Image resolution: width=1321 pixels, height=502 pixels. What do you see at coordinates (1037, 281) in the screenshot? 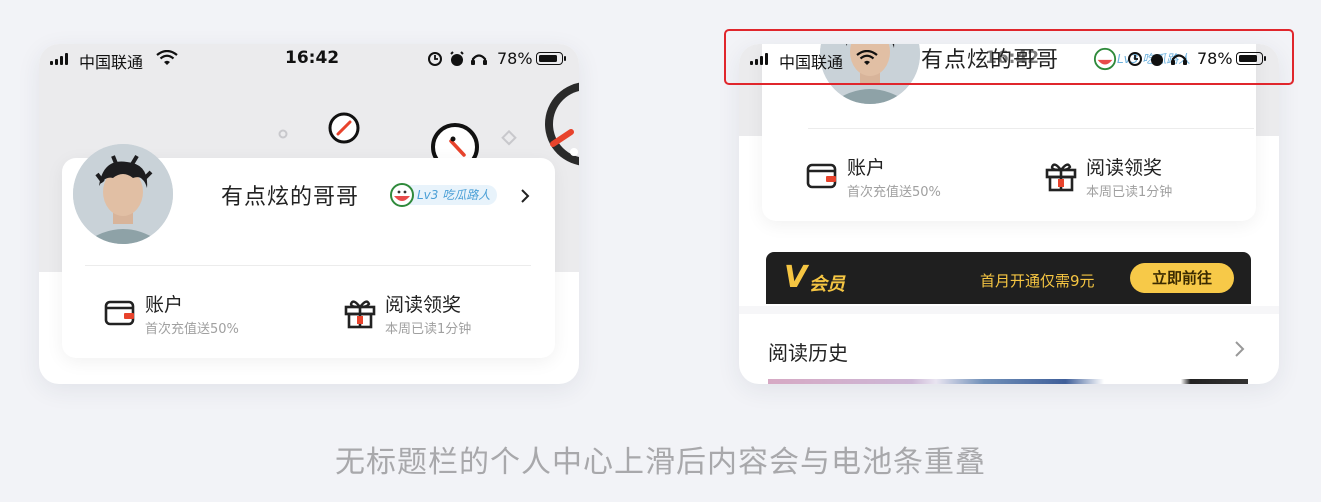
I see `vip-promo-text: 首月开通仅需9元` at bounding box center [1037, 281].